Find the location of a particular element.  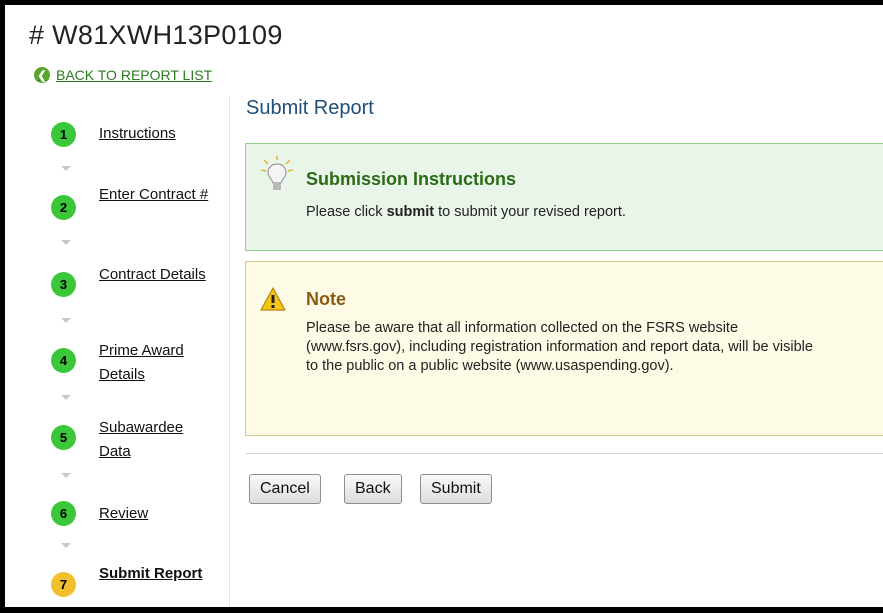

step-submit-report: 7 Submit Report is located at coordinates (135, 581).